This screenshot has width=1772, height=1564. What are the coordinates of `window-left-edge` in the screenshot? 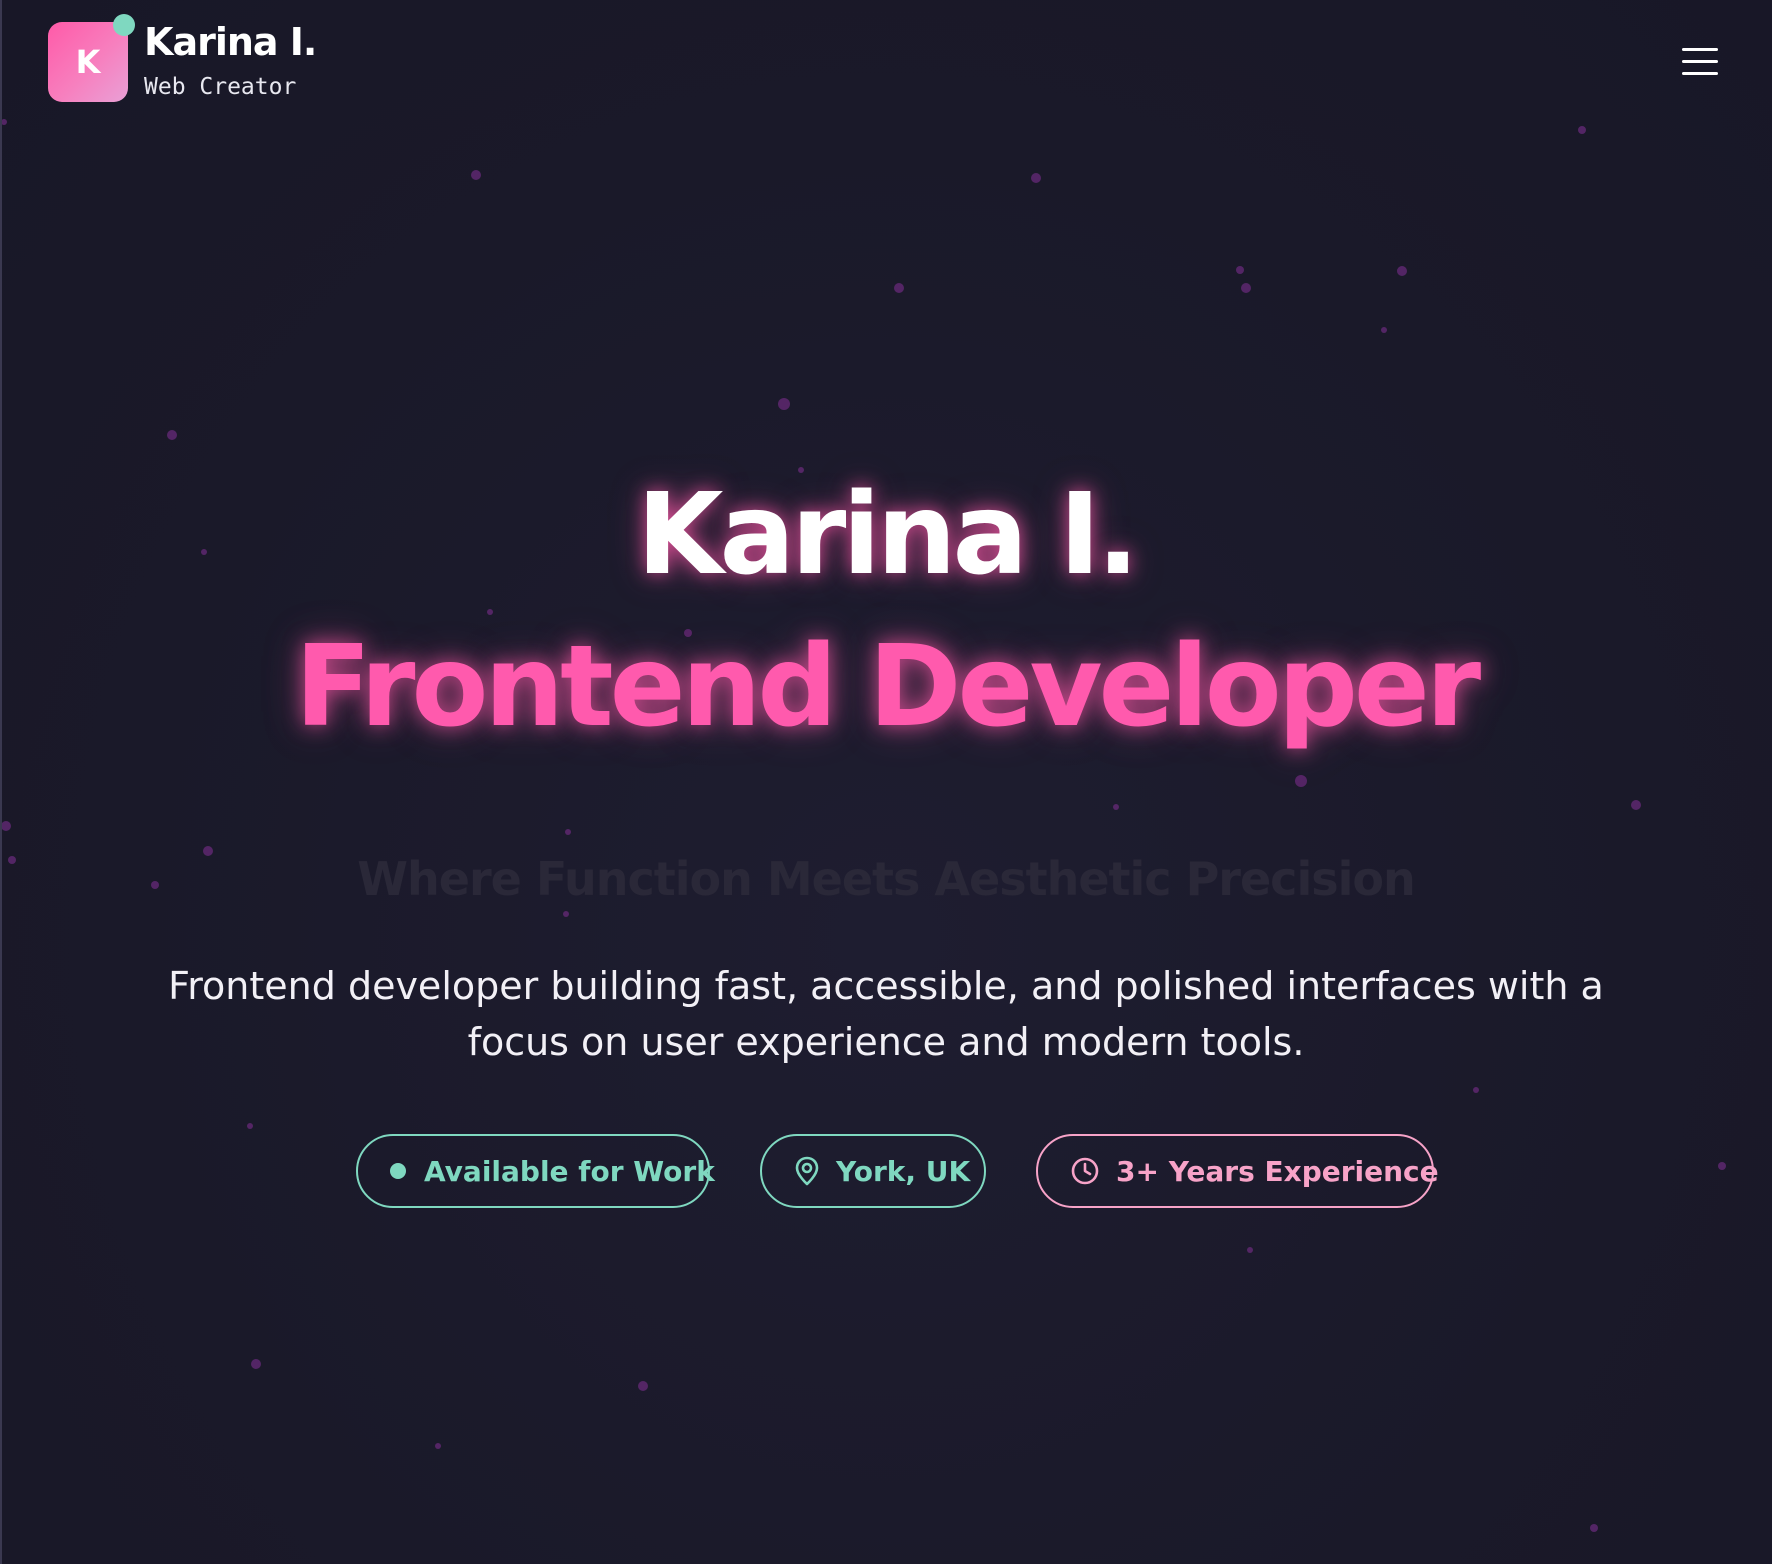 It's located at (1, 782).